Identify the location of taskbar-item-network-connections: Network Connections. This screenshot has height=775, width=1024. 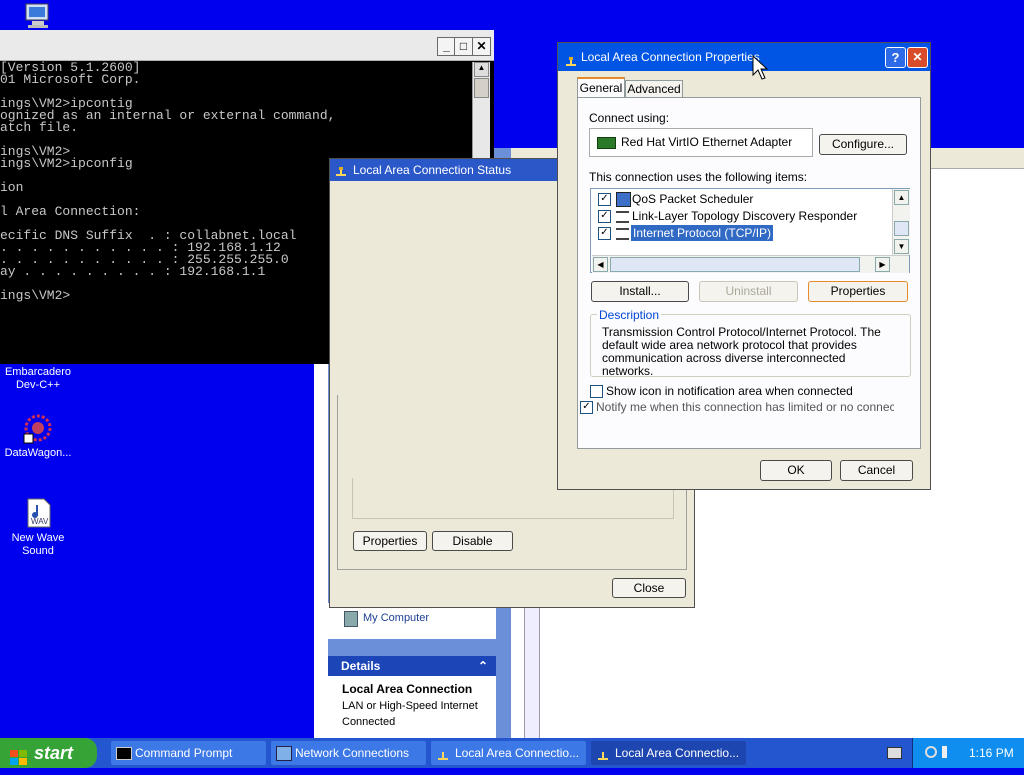
(348, 753).